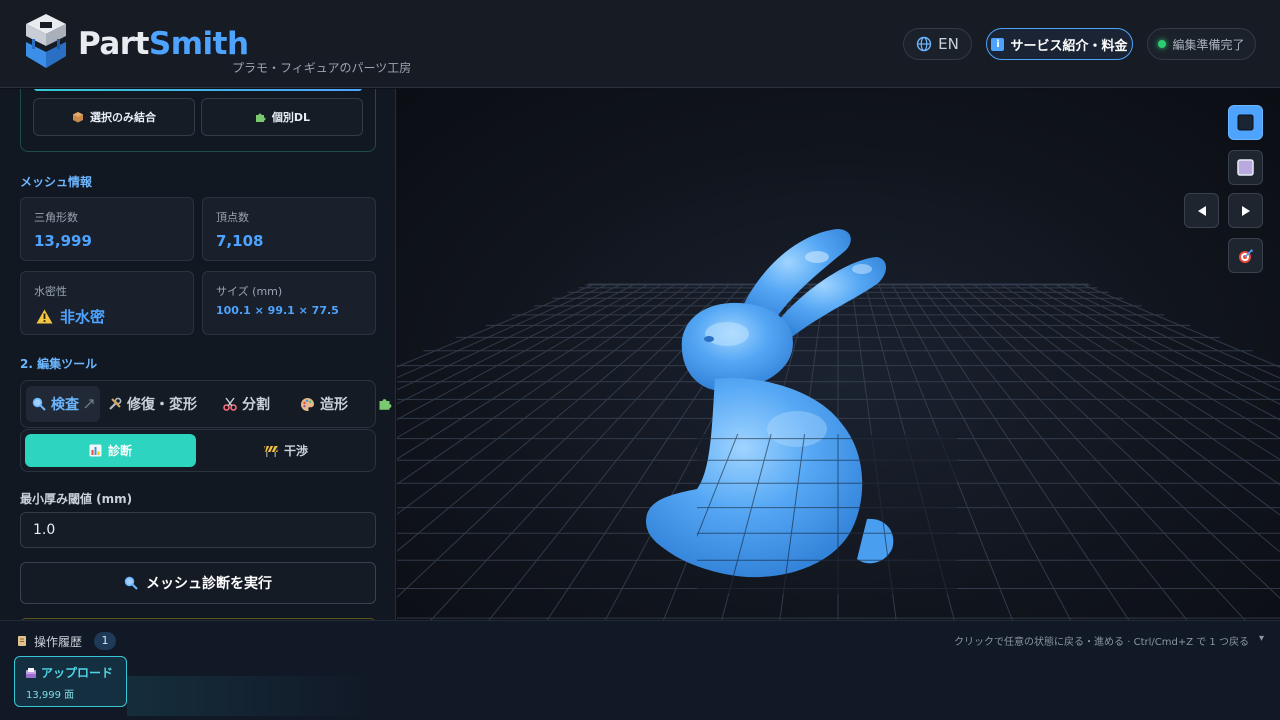  I want to click on chart-icon, so click(95, 450).